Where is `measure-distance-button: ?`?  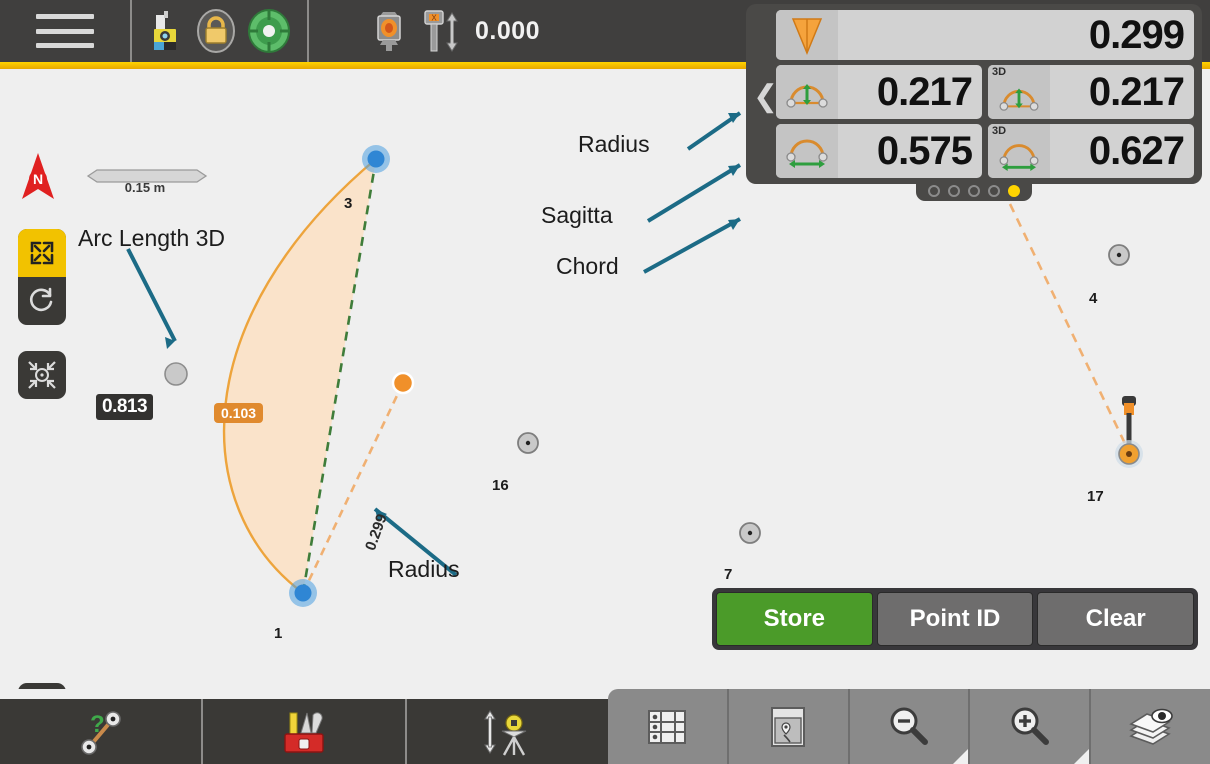 measure-distance-button: ? is located at coordinates (102, 731).